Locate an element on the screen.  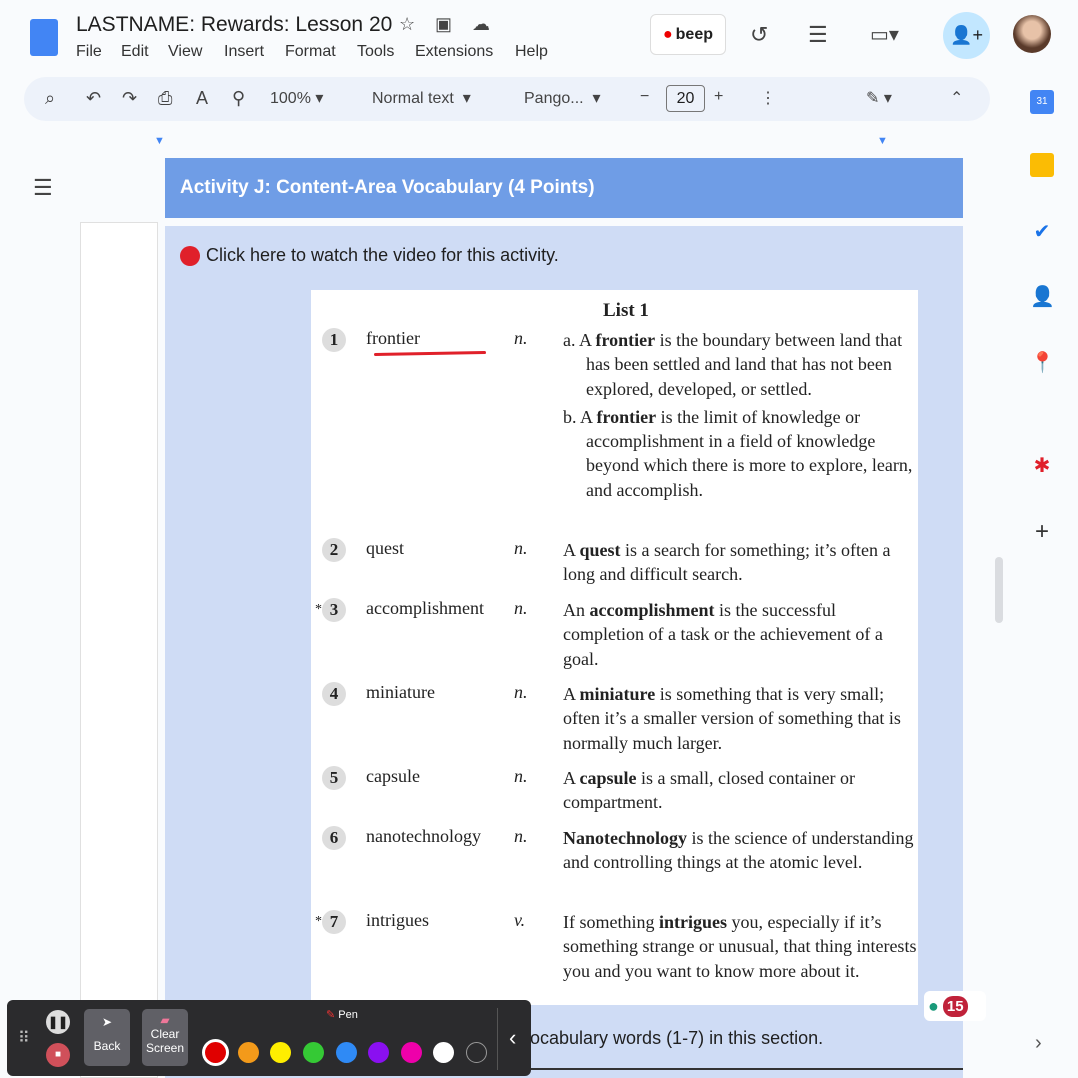
menu-insert: Insert is located at coordinates (244, 52).